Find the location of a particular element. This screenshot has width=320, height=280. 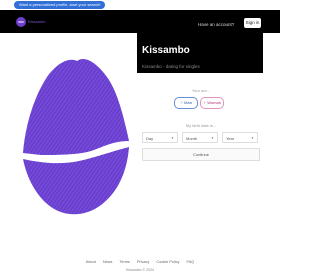

logo-text: Kissambo is located at coordinates (37, 21).